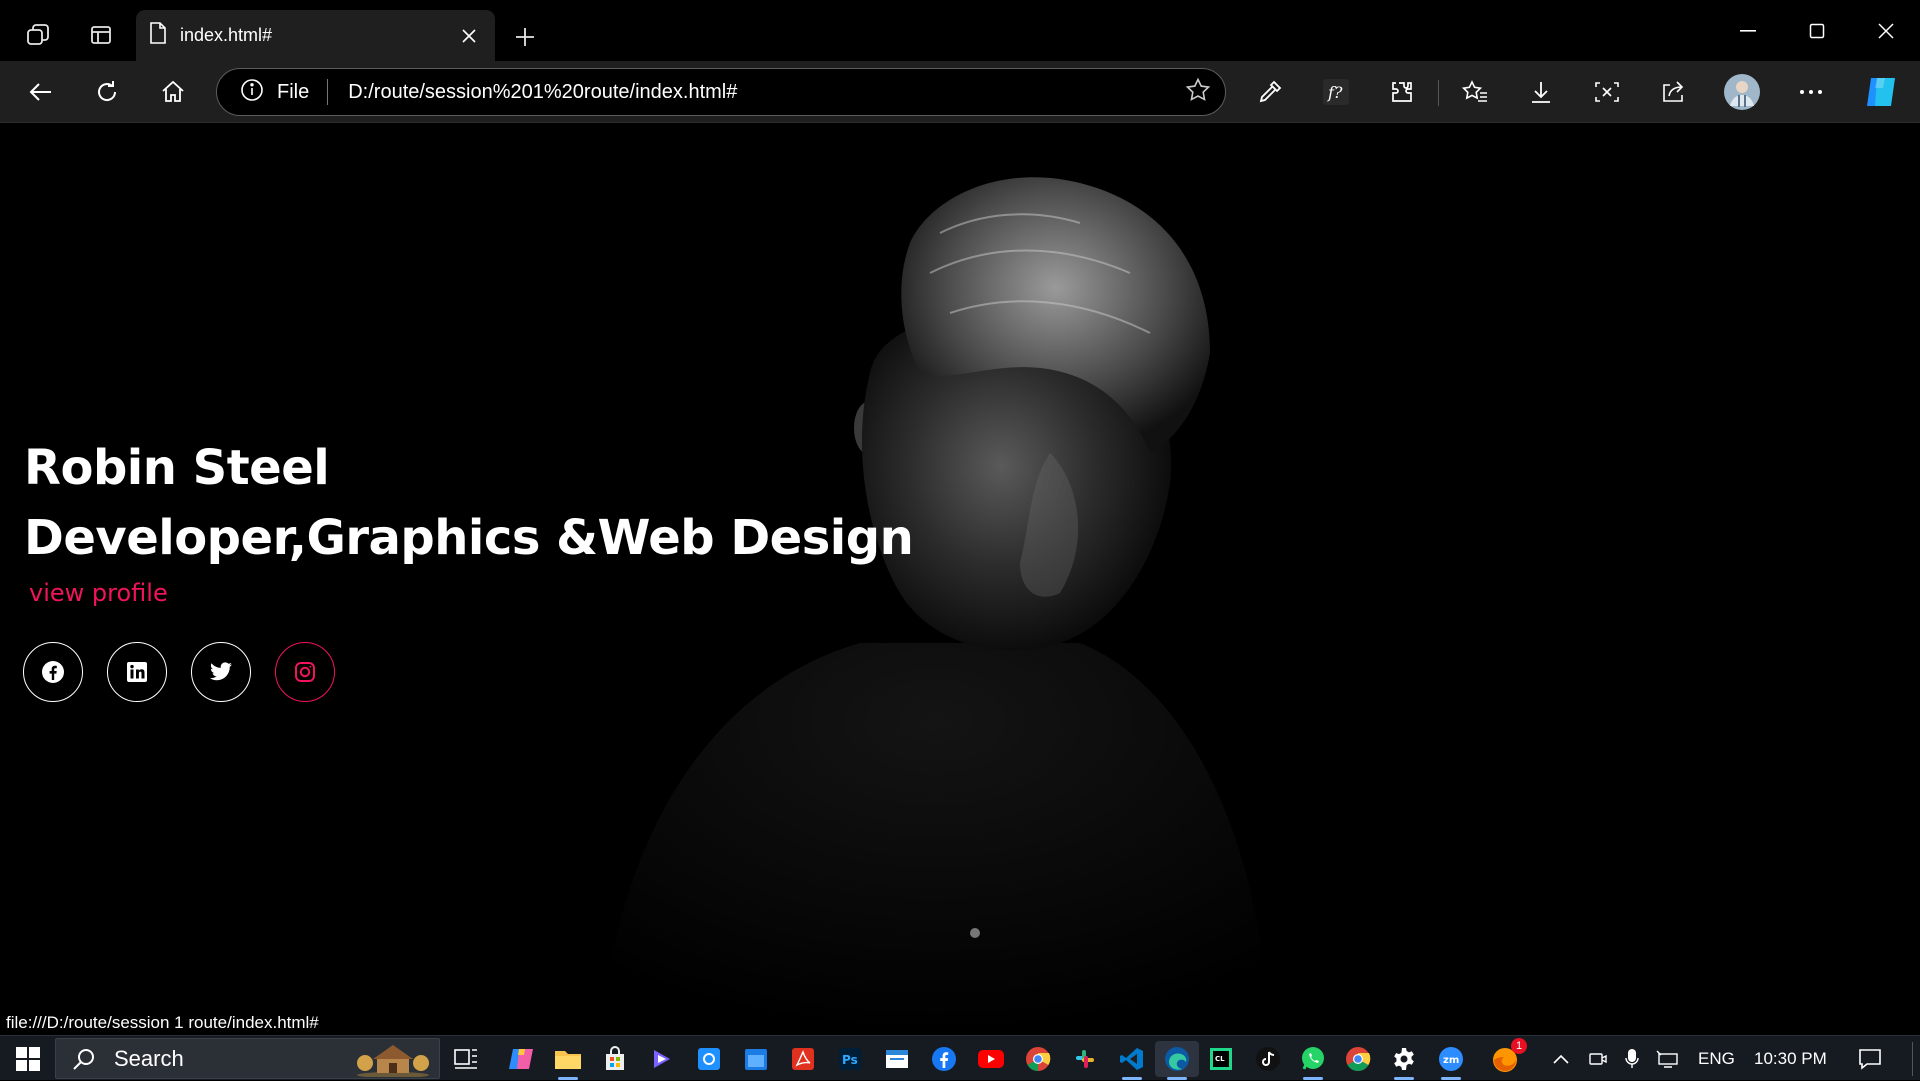  Describe the element at coordinates (1438, 93) in the screenshot. I see `toolbar-divider` at that location.